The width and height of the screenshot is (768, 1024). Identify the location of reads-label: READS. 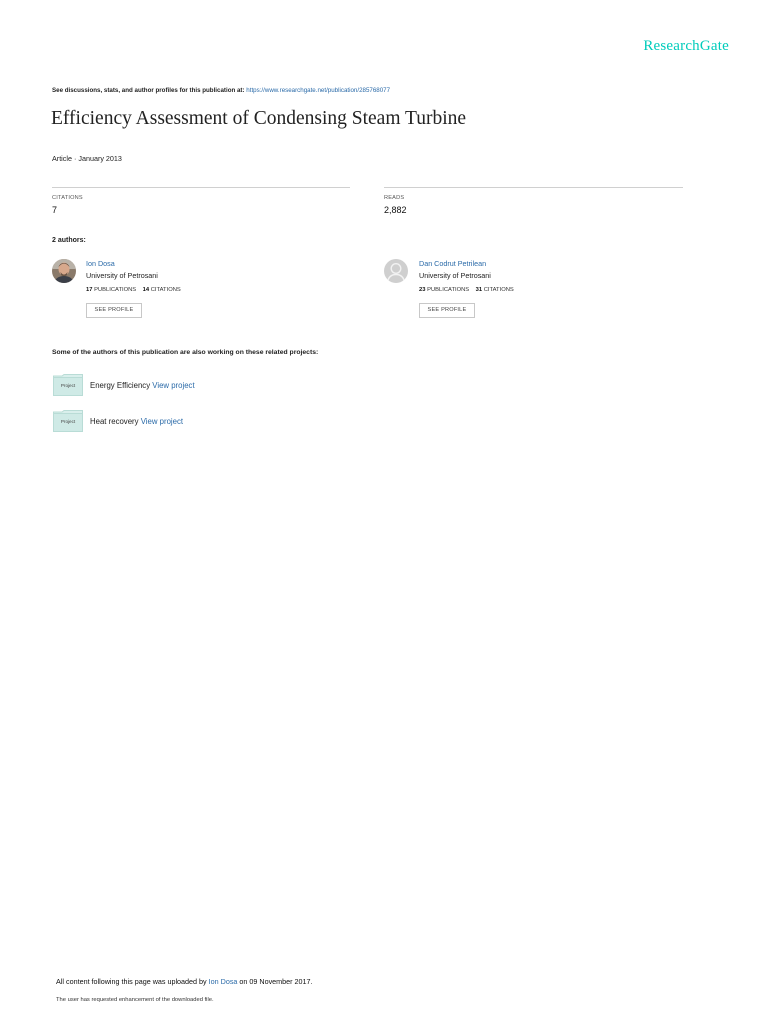
(394, 198).